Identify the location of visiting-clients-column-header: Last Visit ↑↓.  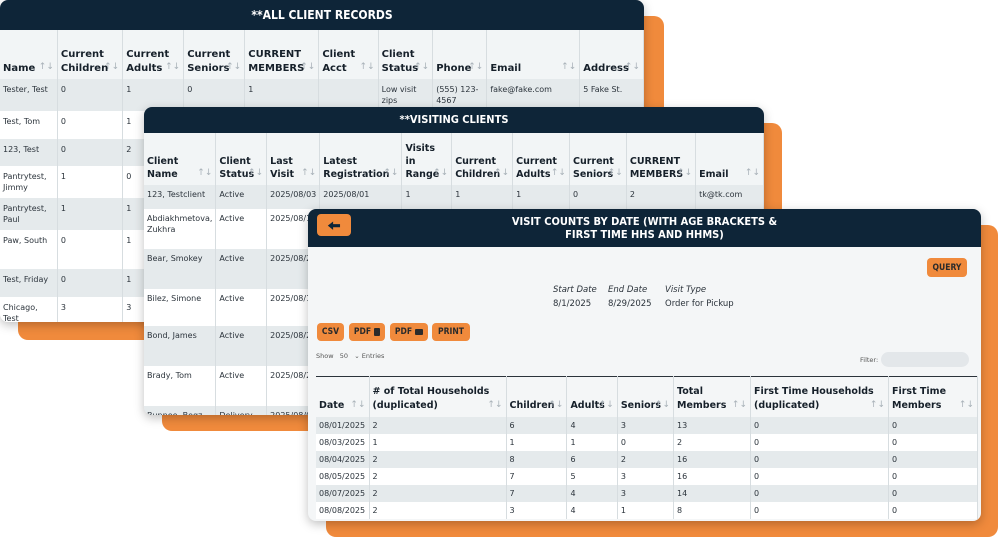
(293, 159).